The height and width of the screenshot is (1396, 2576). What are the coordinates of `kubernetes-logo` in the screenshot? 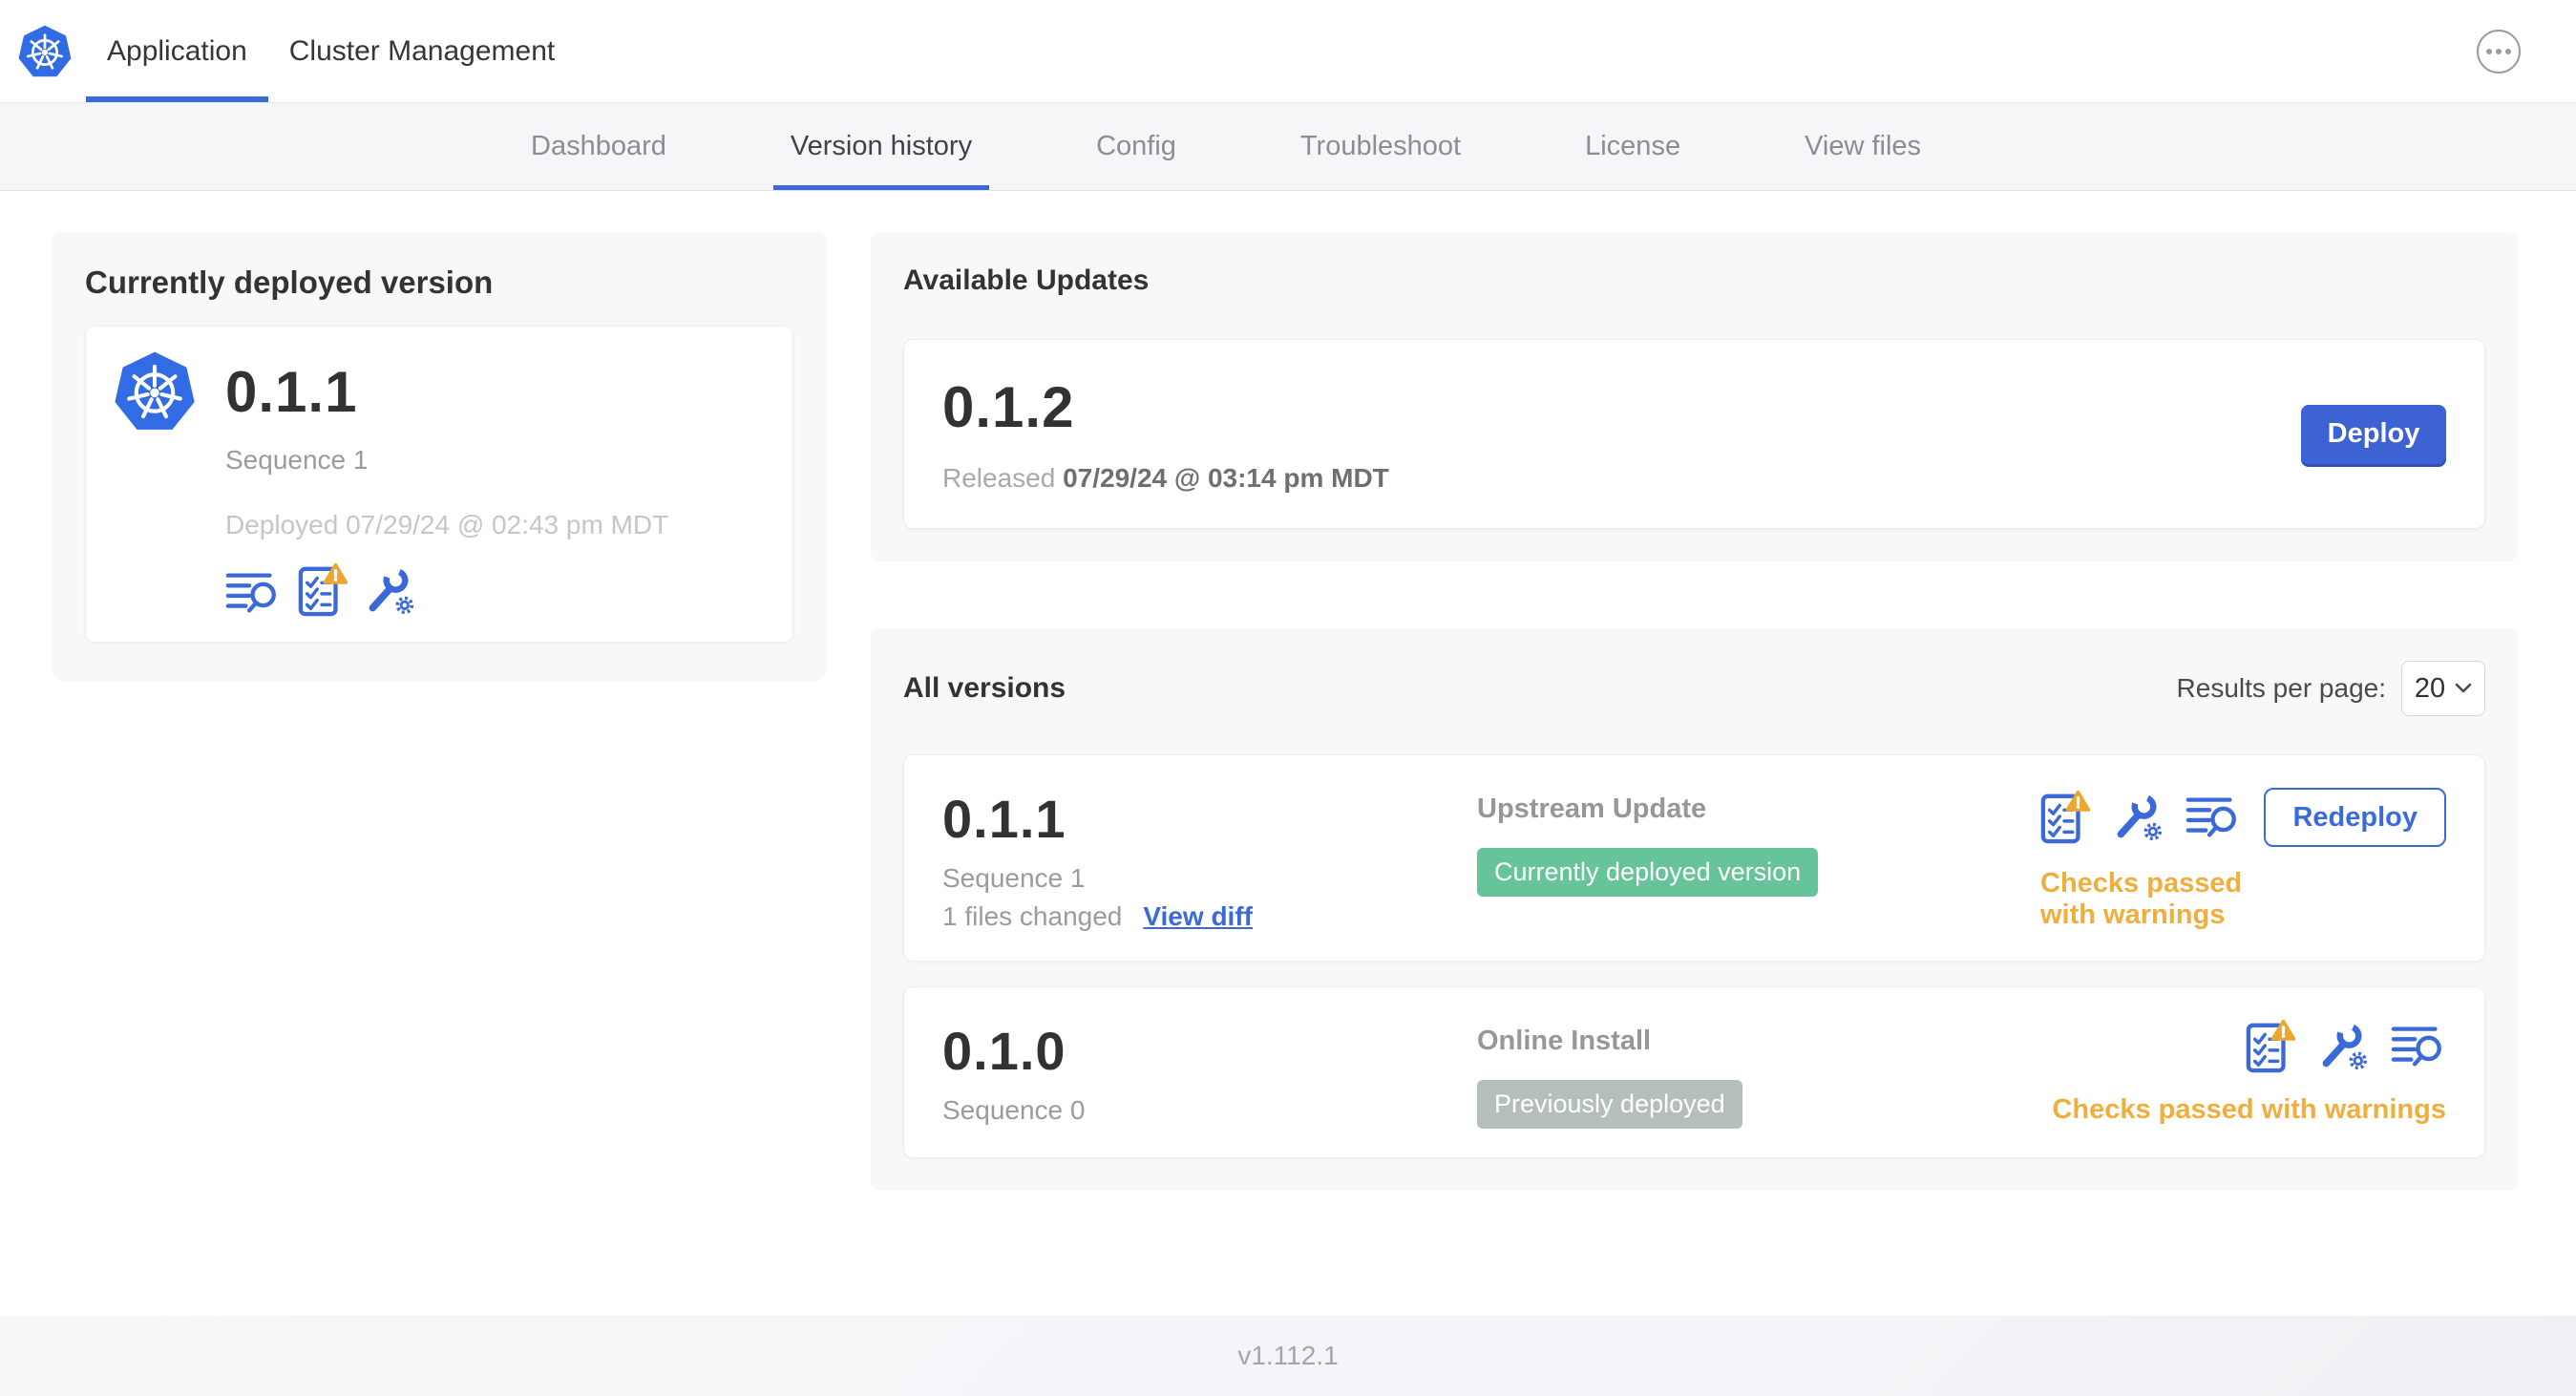 It's located at (45, 51).